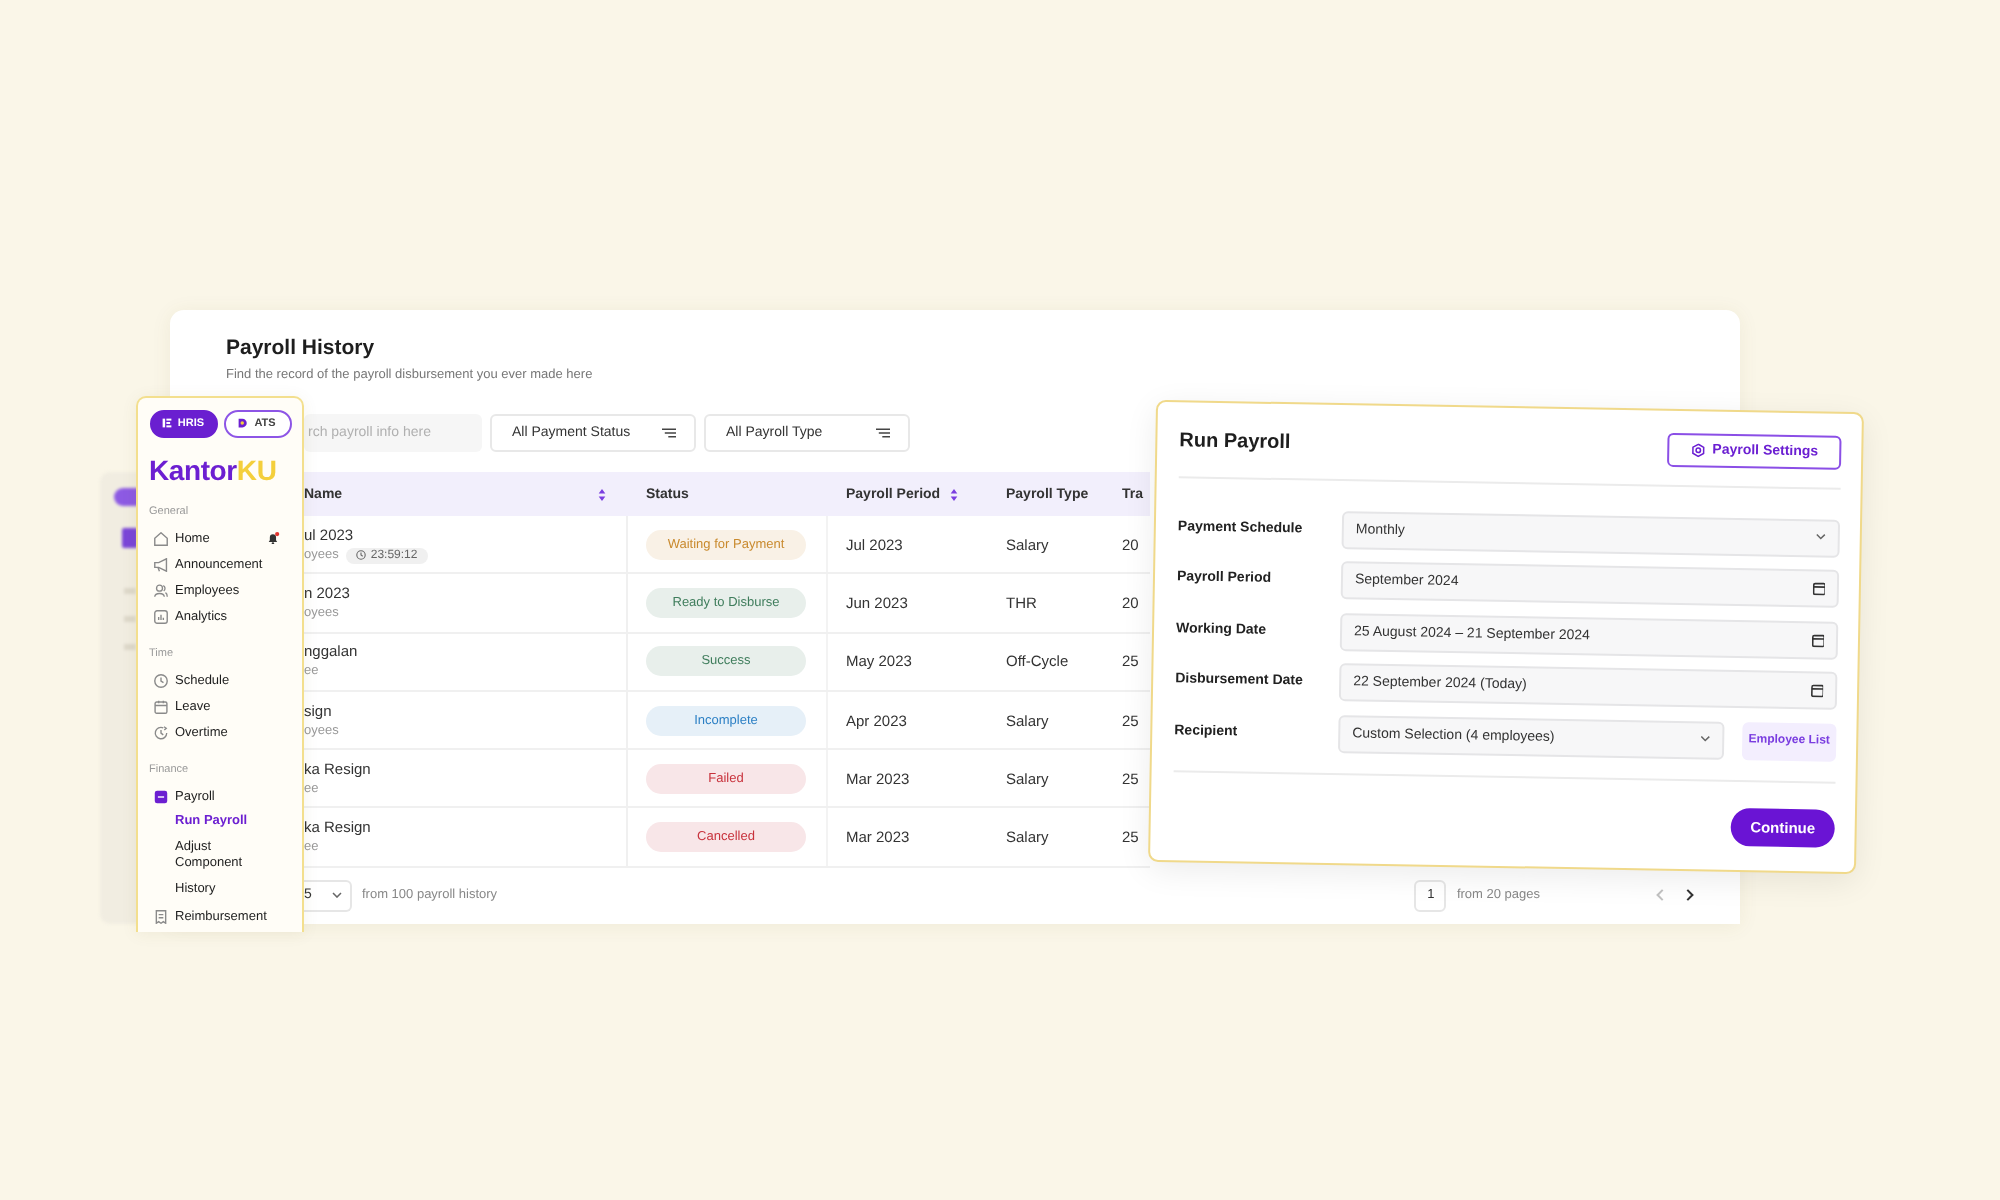 Image resolution: width=2000 pixels, height=1200 pixels. What do you see at coordinates (1660, 895) in the screenshot?
I see `chevron-left-icon` at bounding box center [1660, 895].